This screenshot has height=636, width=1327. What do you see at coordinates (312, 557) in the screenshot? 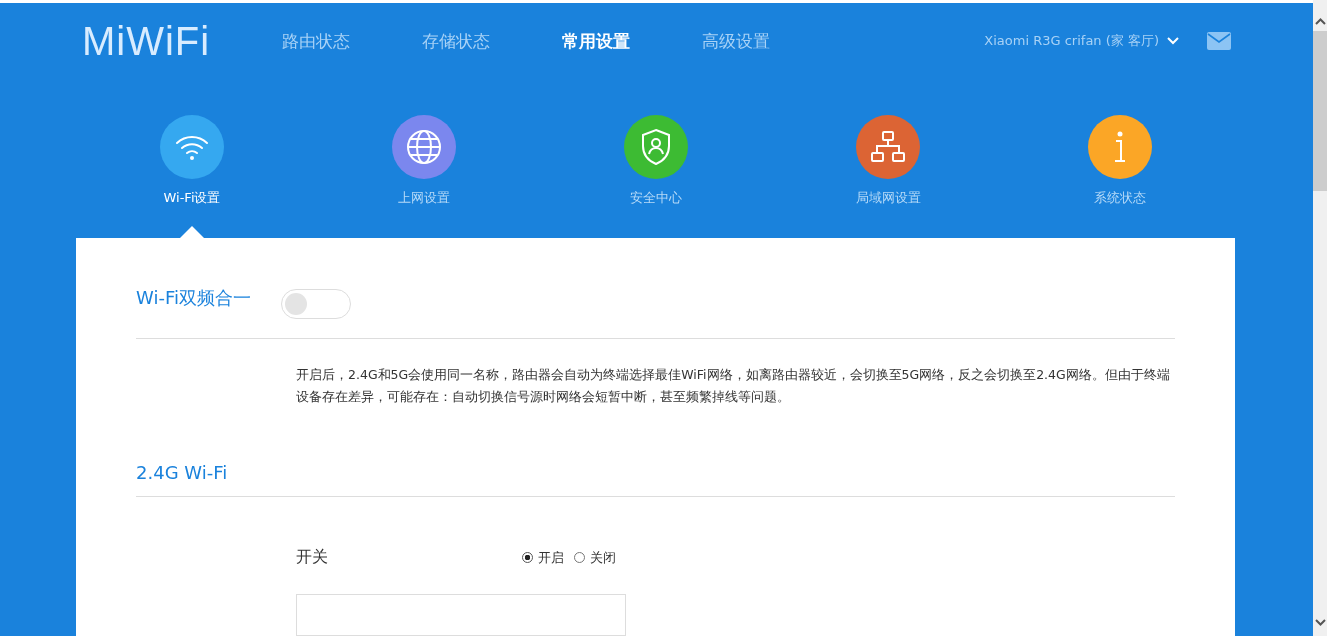
I see `field-label: 开关` at bounding box center [312, 557].